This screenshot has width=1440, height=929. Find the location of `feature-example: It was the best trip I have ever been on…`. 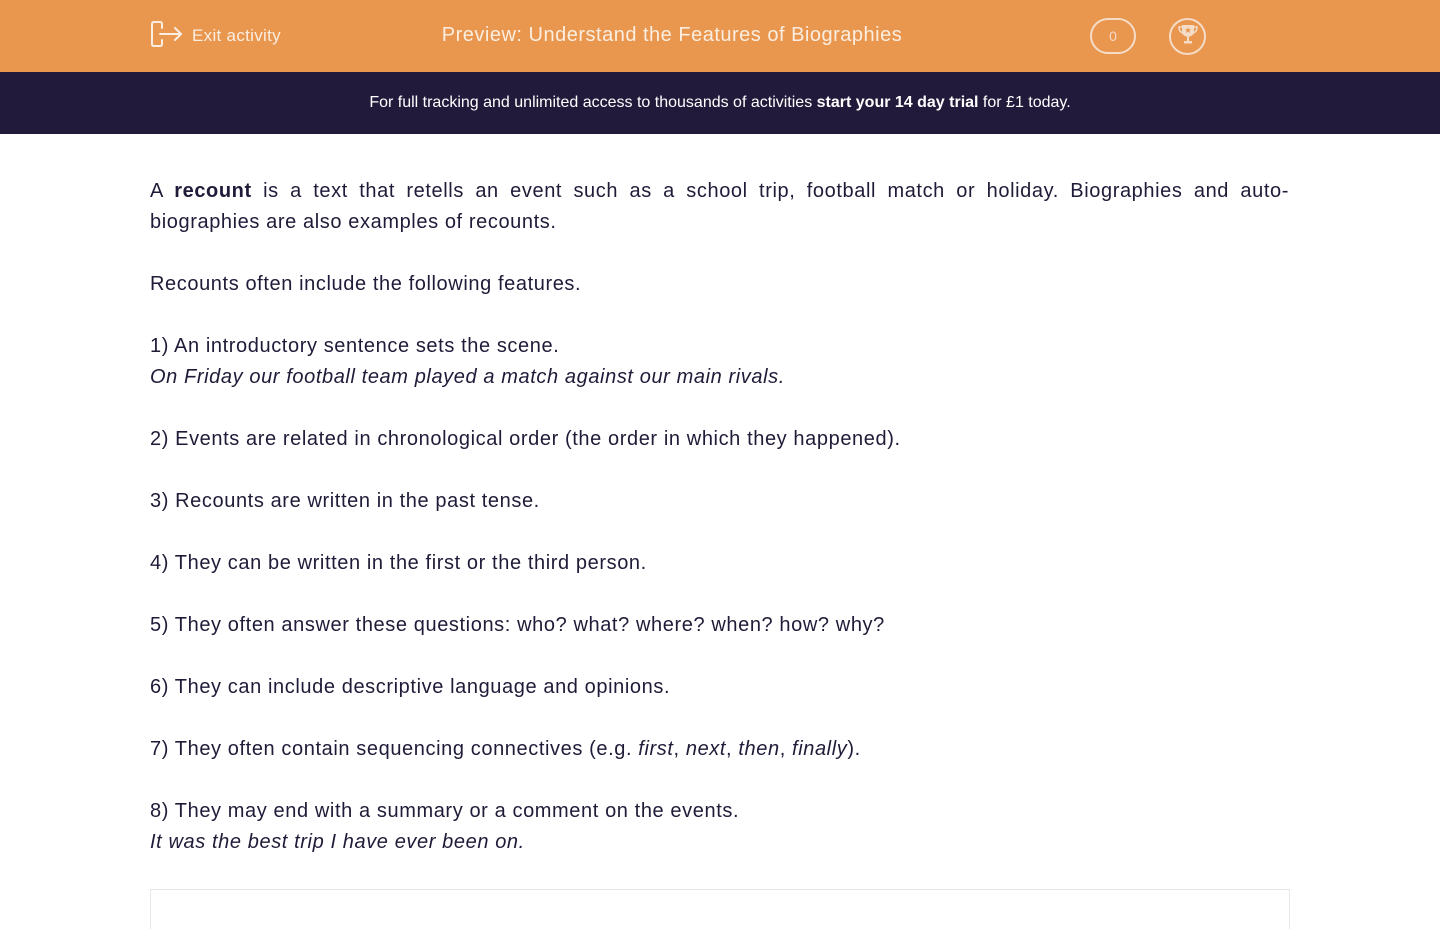

feature-example: It was the best trip I have ever been on… is located at coordinates (337, 842).